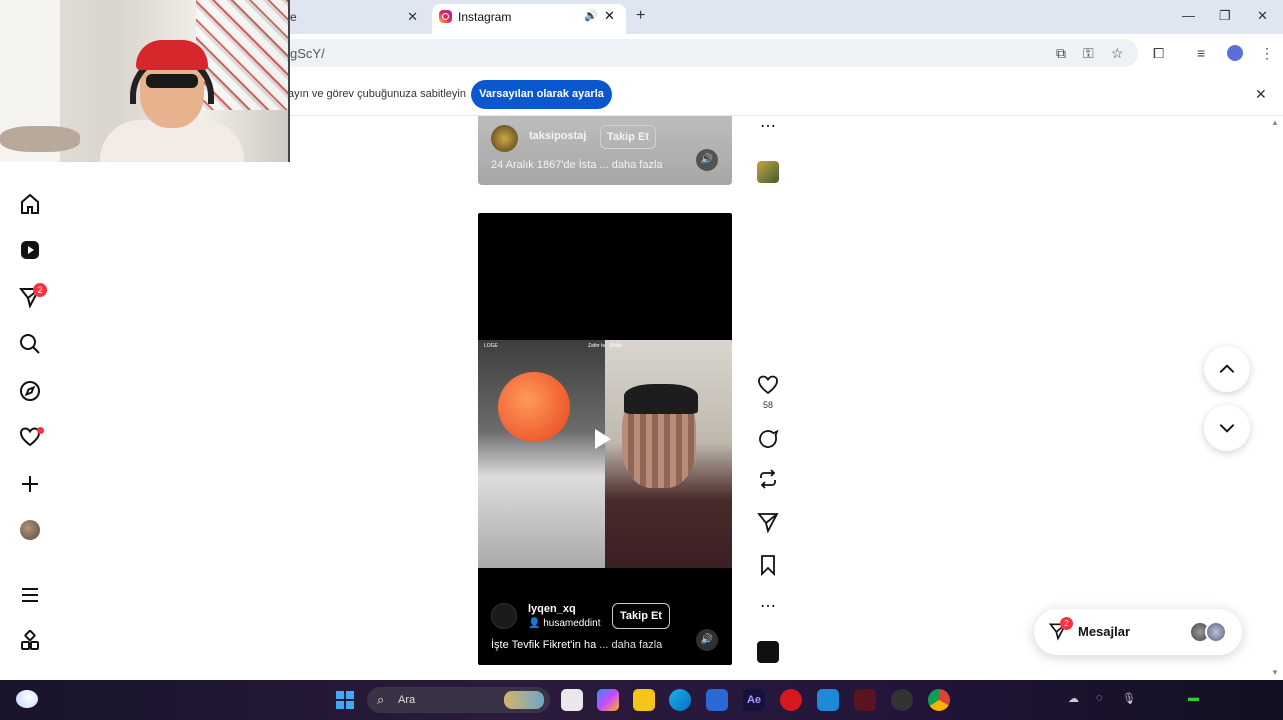  Describe the element at coordinates (1193, 698) in the screenshot. I see `battery-icon: ▬` at that location.